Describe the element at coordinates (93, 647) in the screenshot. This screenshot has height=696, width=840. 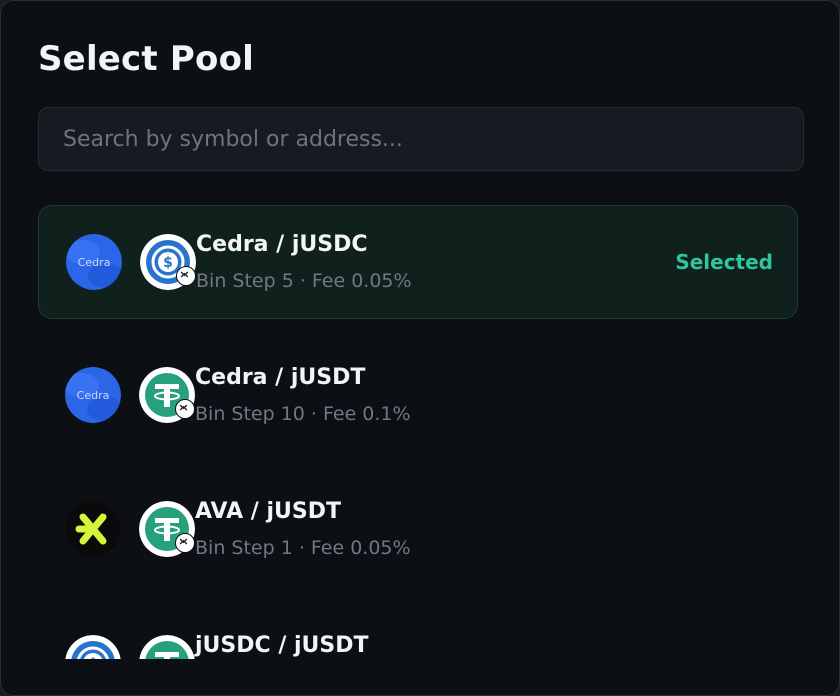
I see `usdc-logo-icon: $` at that location.